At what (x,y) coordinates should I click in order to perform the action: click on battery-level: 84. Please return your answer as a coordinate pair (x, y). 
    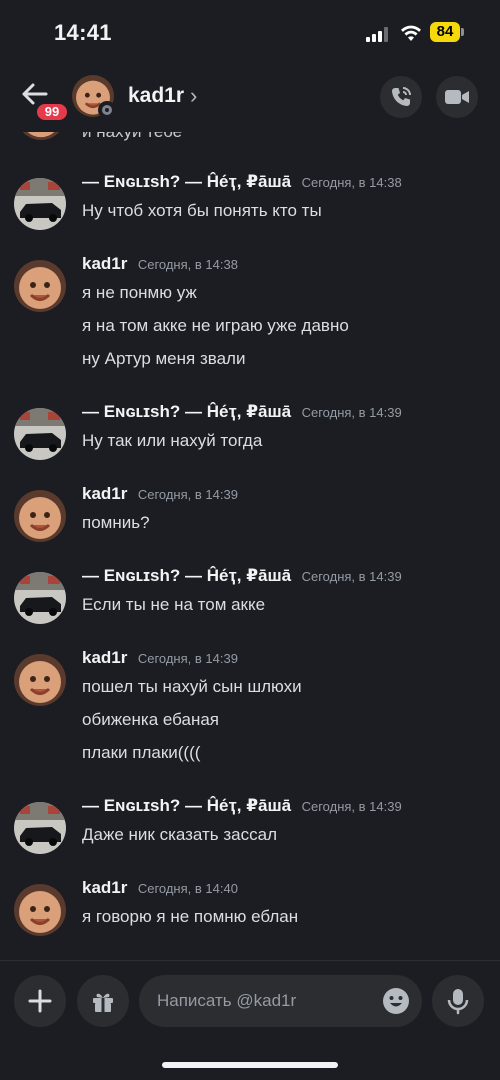
    Looking at the image, I should click on (445, 32).